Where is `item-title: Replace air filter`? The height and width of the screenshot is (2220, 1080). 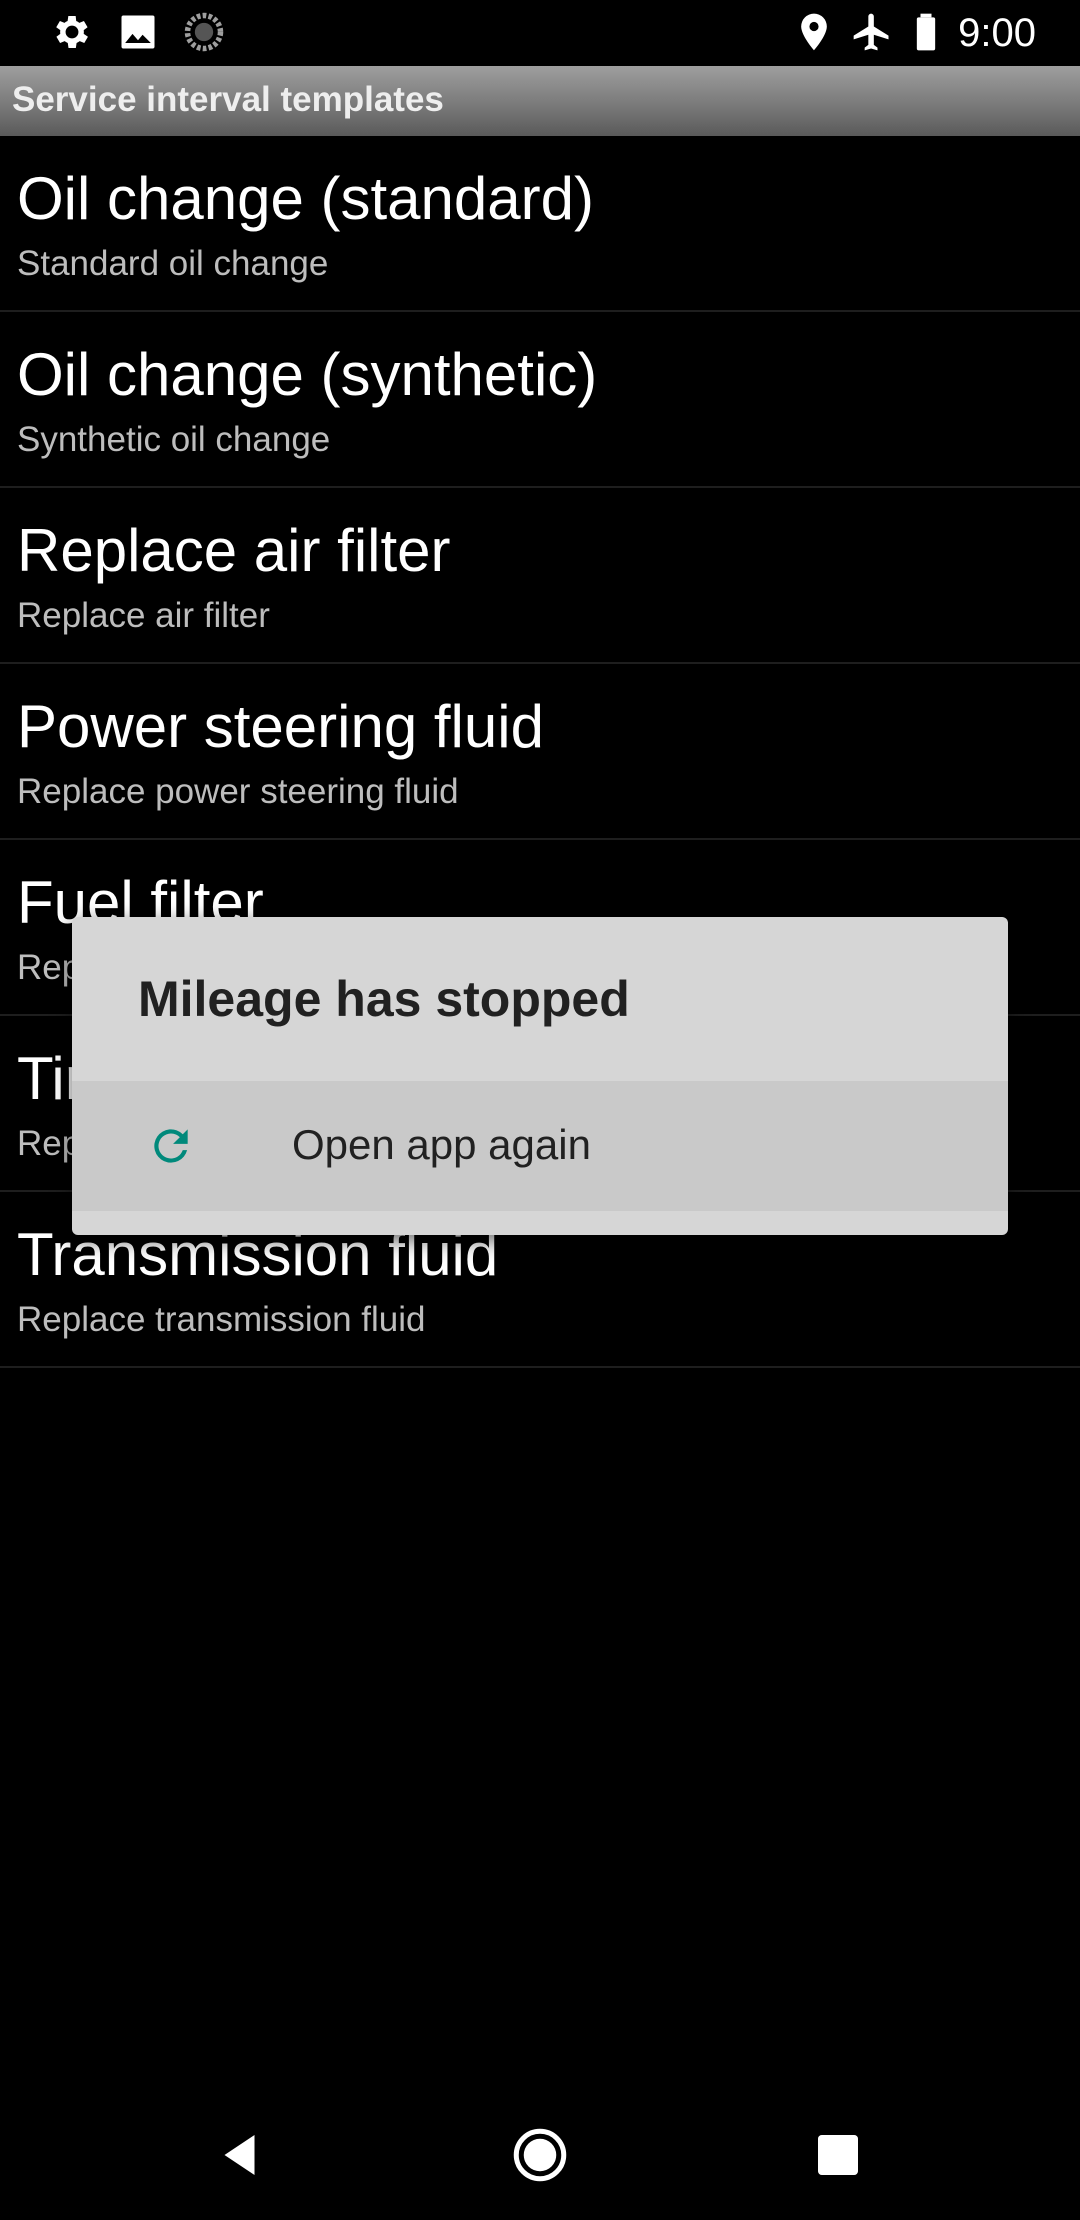
item-title: Replace air filter is located at coordinates (234, 550).